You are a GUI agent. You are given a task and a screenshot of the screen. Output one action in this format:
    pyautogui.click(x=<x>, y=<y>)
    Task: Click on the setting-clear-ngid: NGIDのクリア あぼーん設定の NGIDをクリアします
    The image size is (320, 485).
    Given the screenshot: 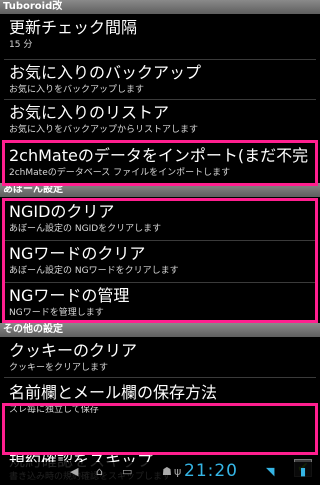 What is the action you would take?
    pyautogui.click(x=160, y=219)
    